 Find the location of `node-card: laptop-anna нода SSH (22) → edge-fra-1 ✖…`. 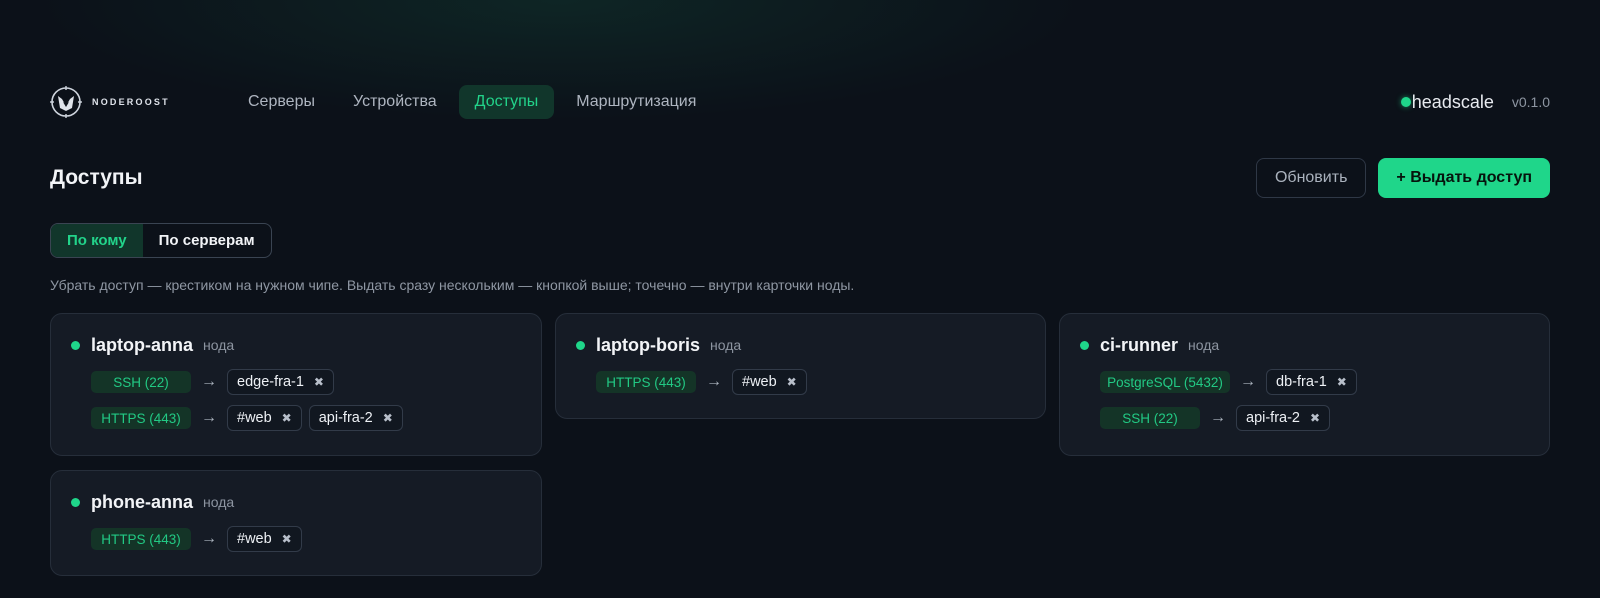

node-card: laptop-anna нода SSH (22) → edge-fra-1 ✖… is located at coordinates (296, 384).